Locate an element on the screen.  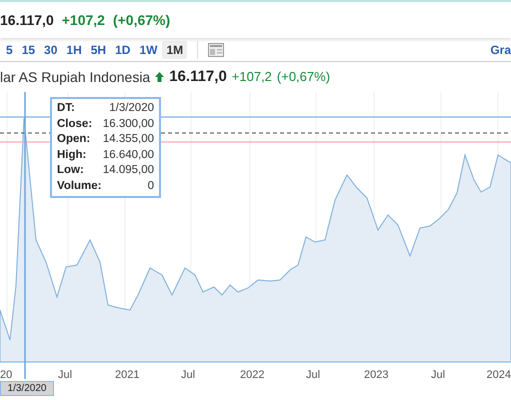
crosshair-date-label: 1/3/2020 is located at coordinates (27, 388).